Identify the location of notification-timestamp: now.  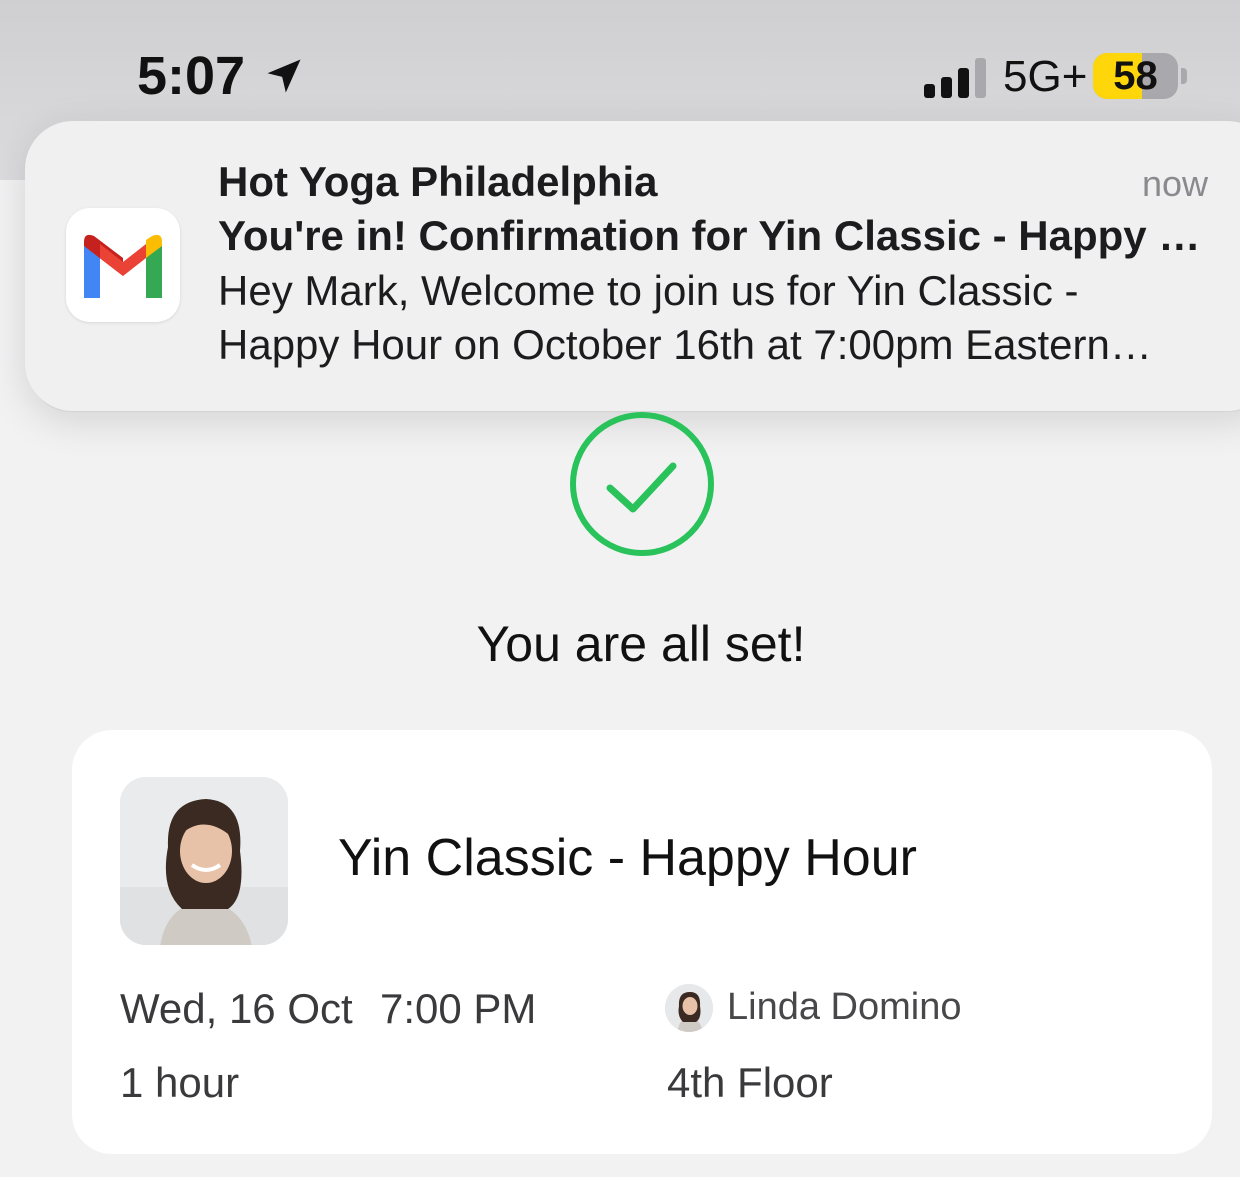
(1174, 183).